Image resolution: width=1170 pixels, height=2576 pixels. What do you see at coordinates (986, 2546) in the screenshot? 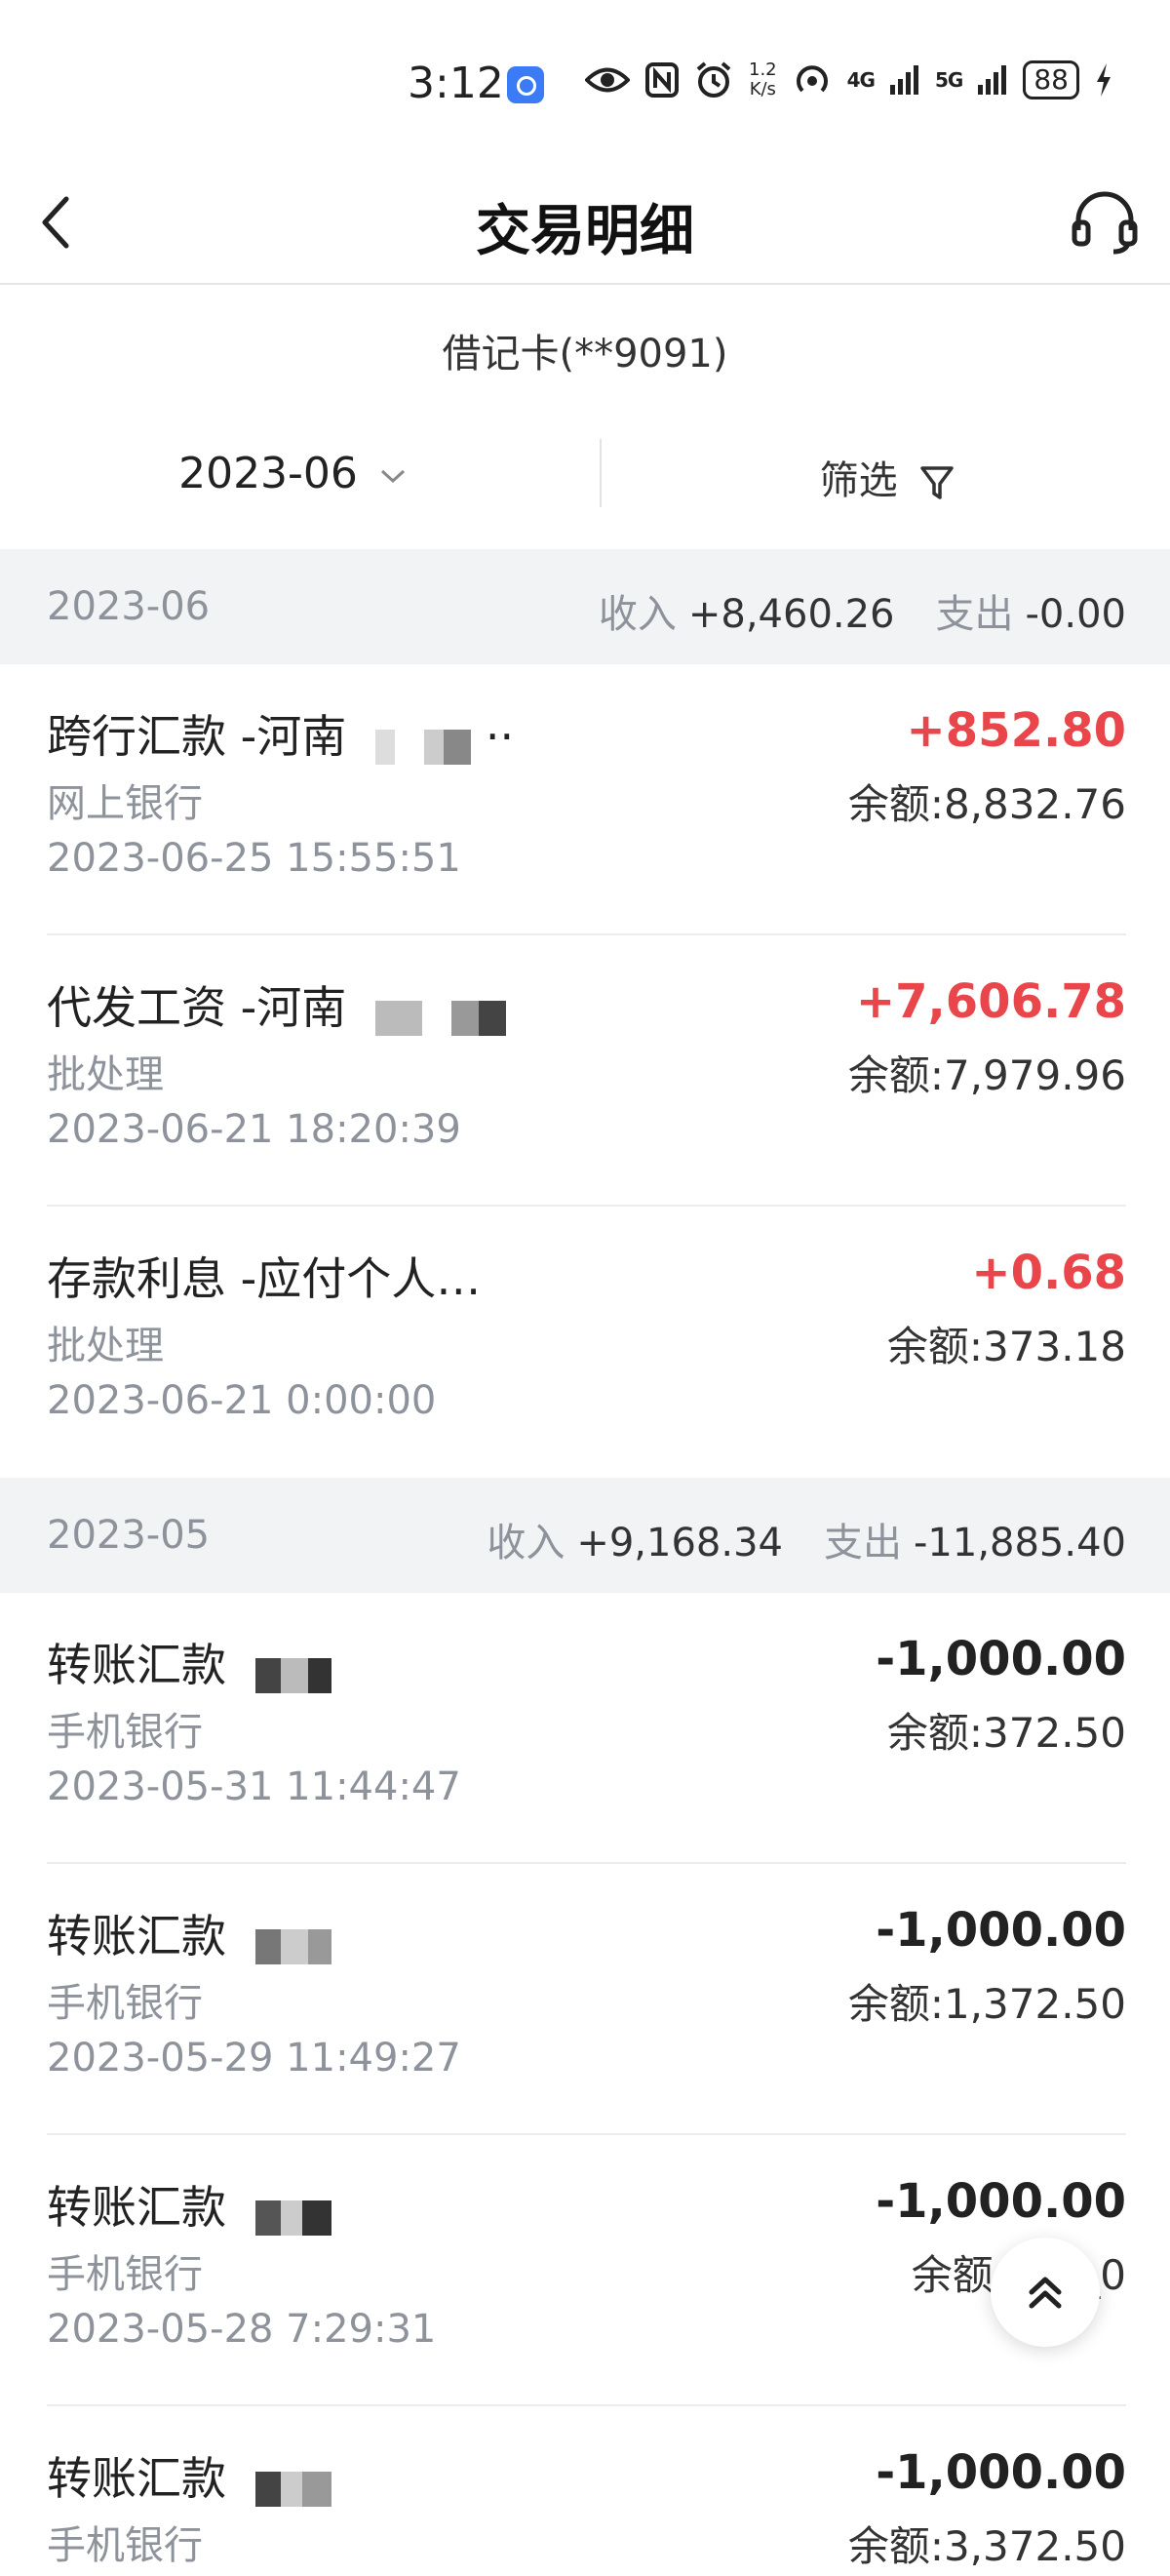
I see `transaction-balance: 余额:3,372.50` at bounding box center [986, 2546].